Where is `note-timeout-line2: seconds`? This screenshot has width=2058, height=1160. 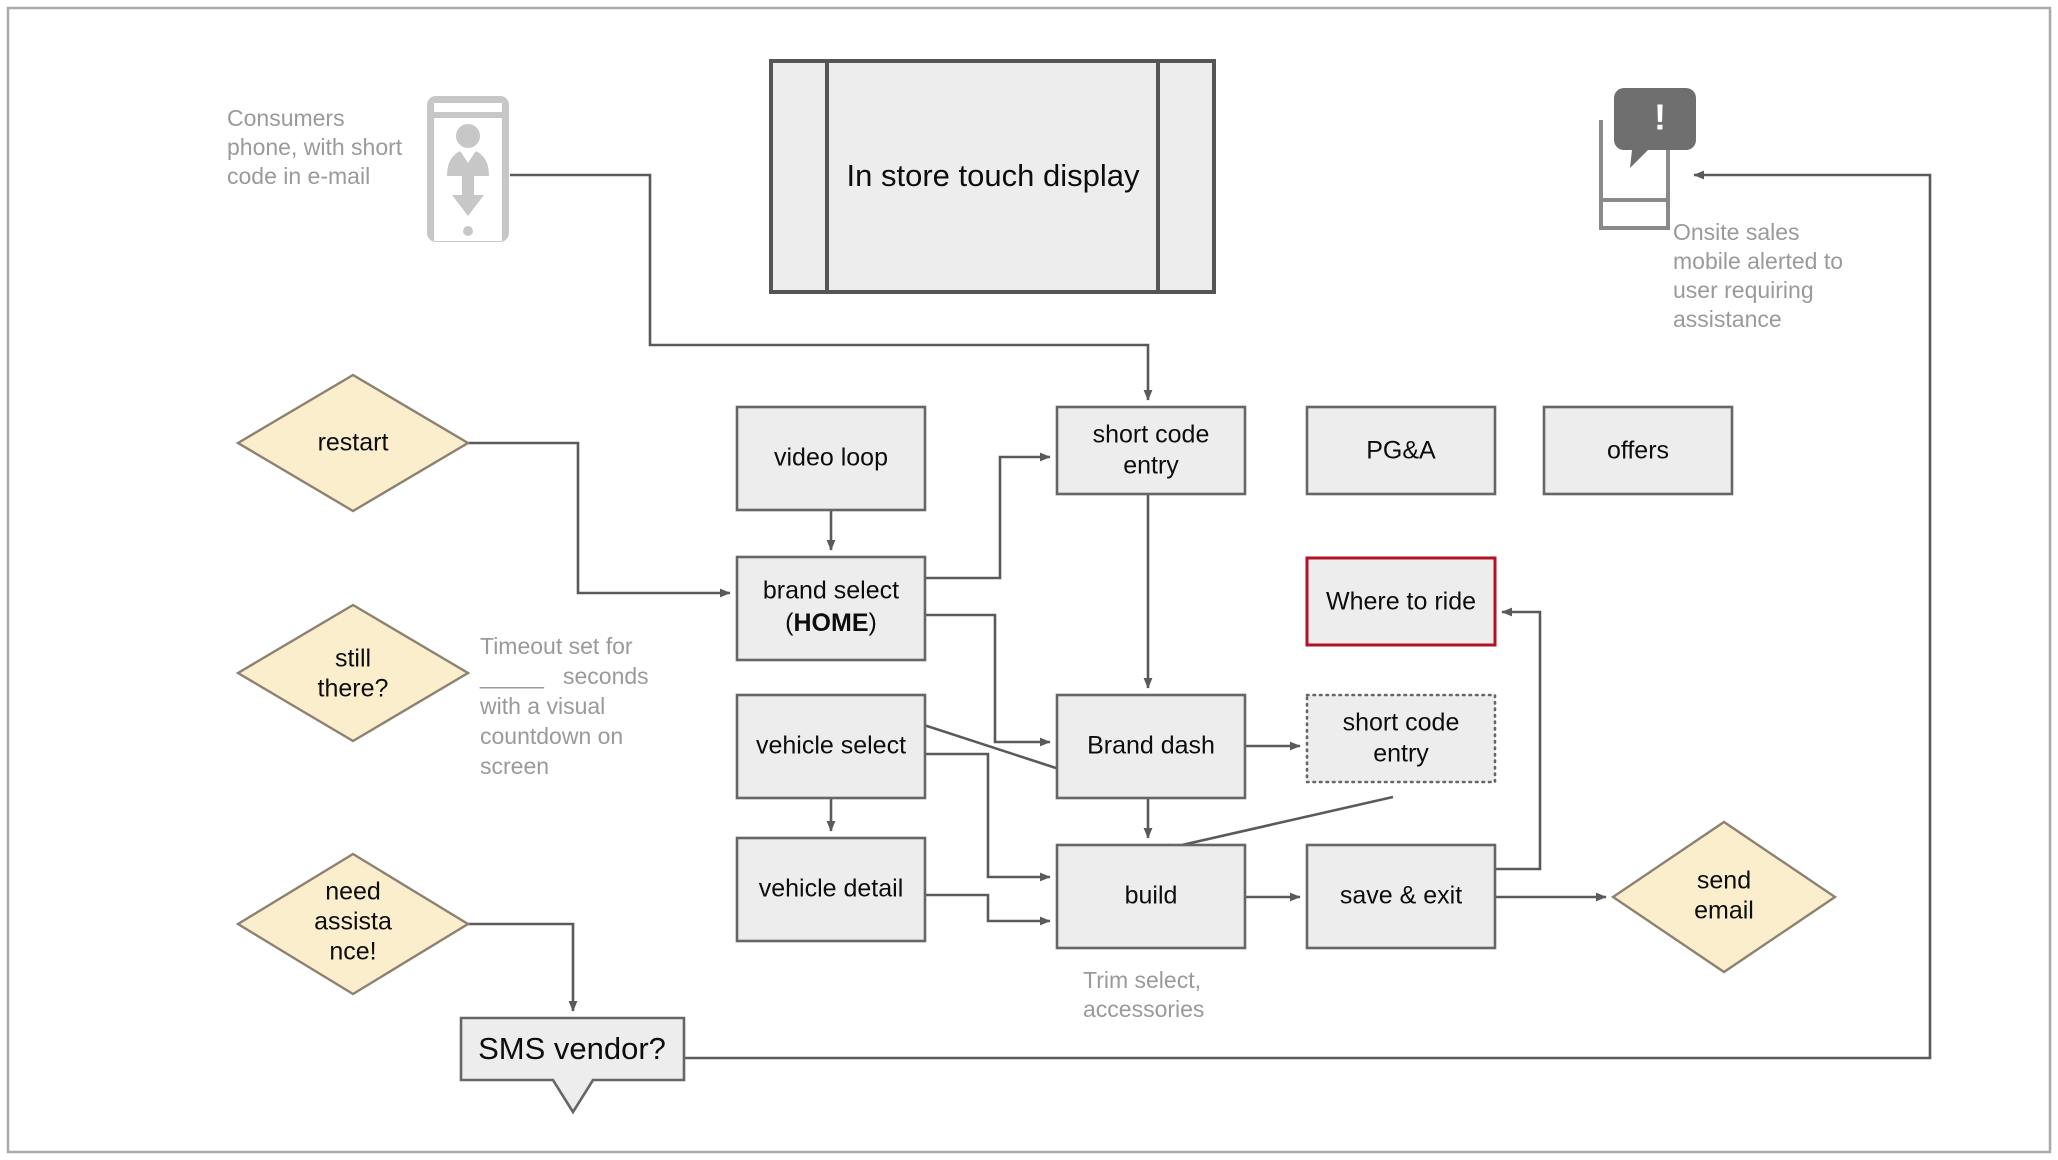 note-timeout-line2: seconds is located at coordinates (606, 676).